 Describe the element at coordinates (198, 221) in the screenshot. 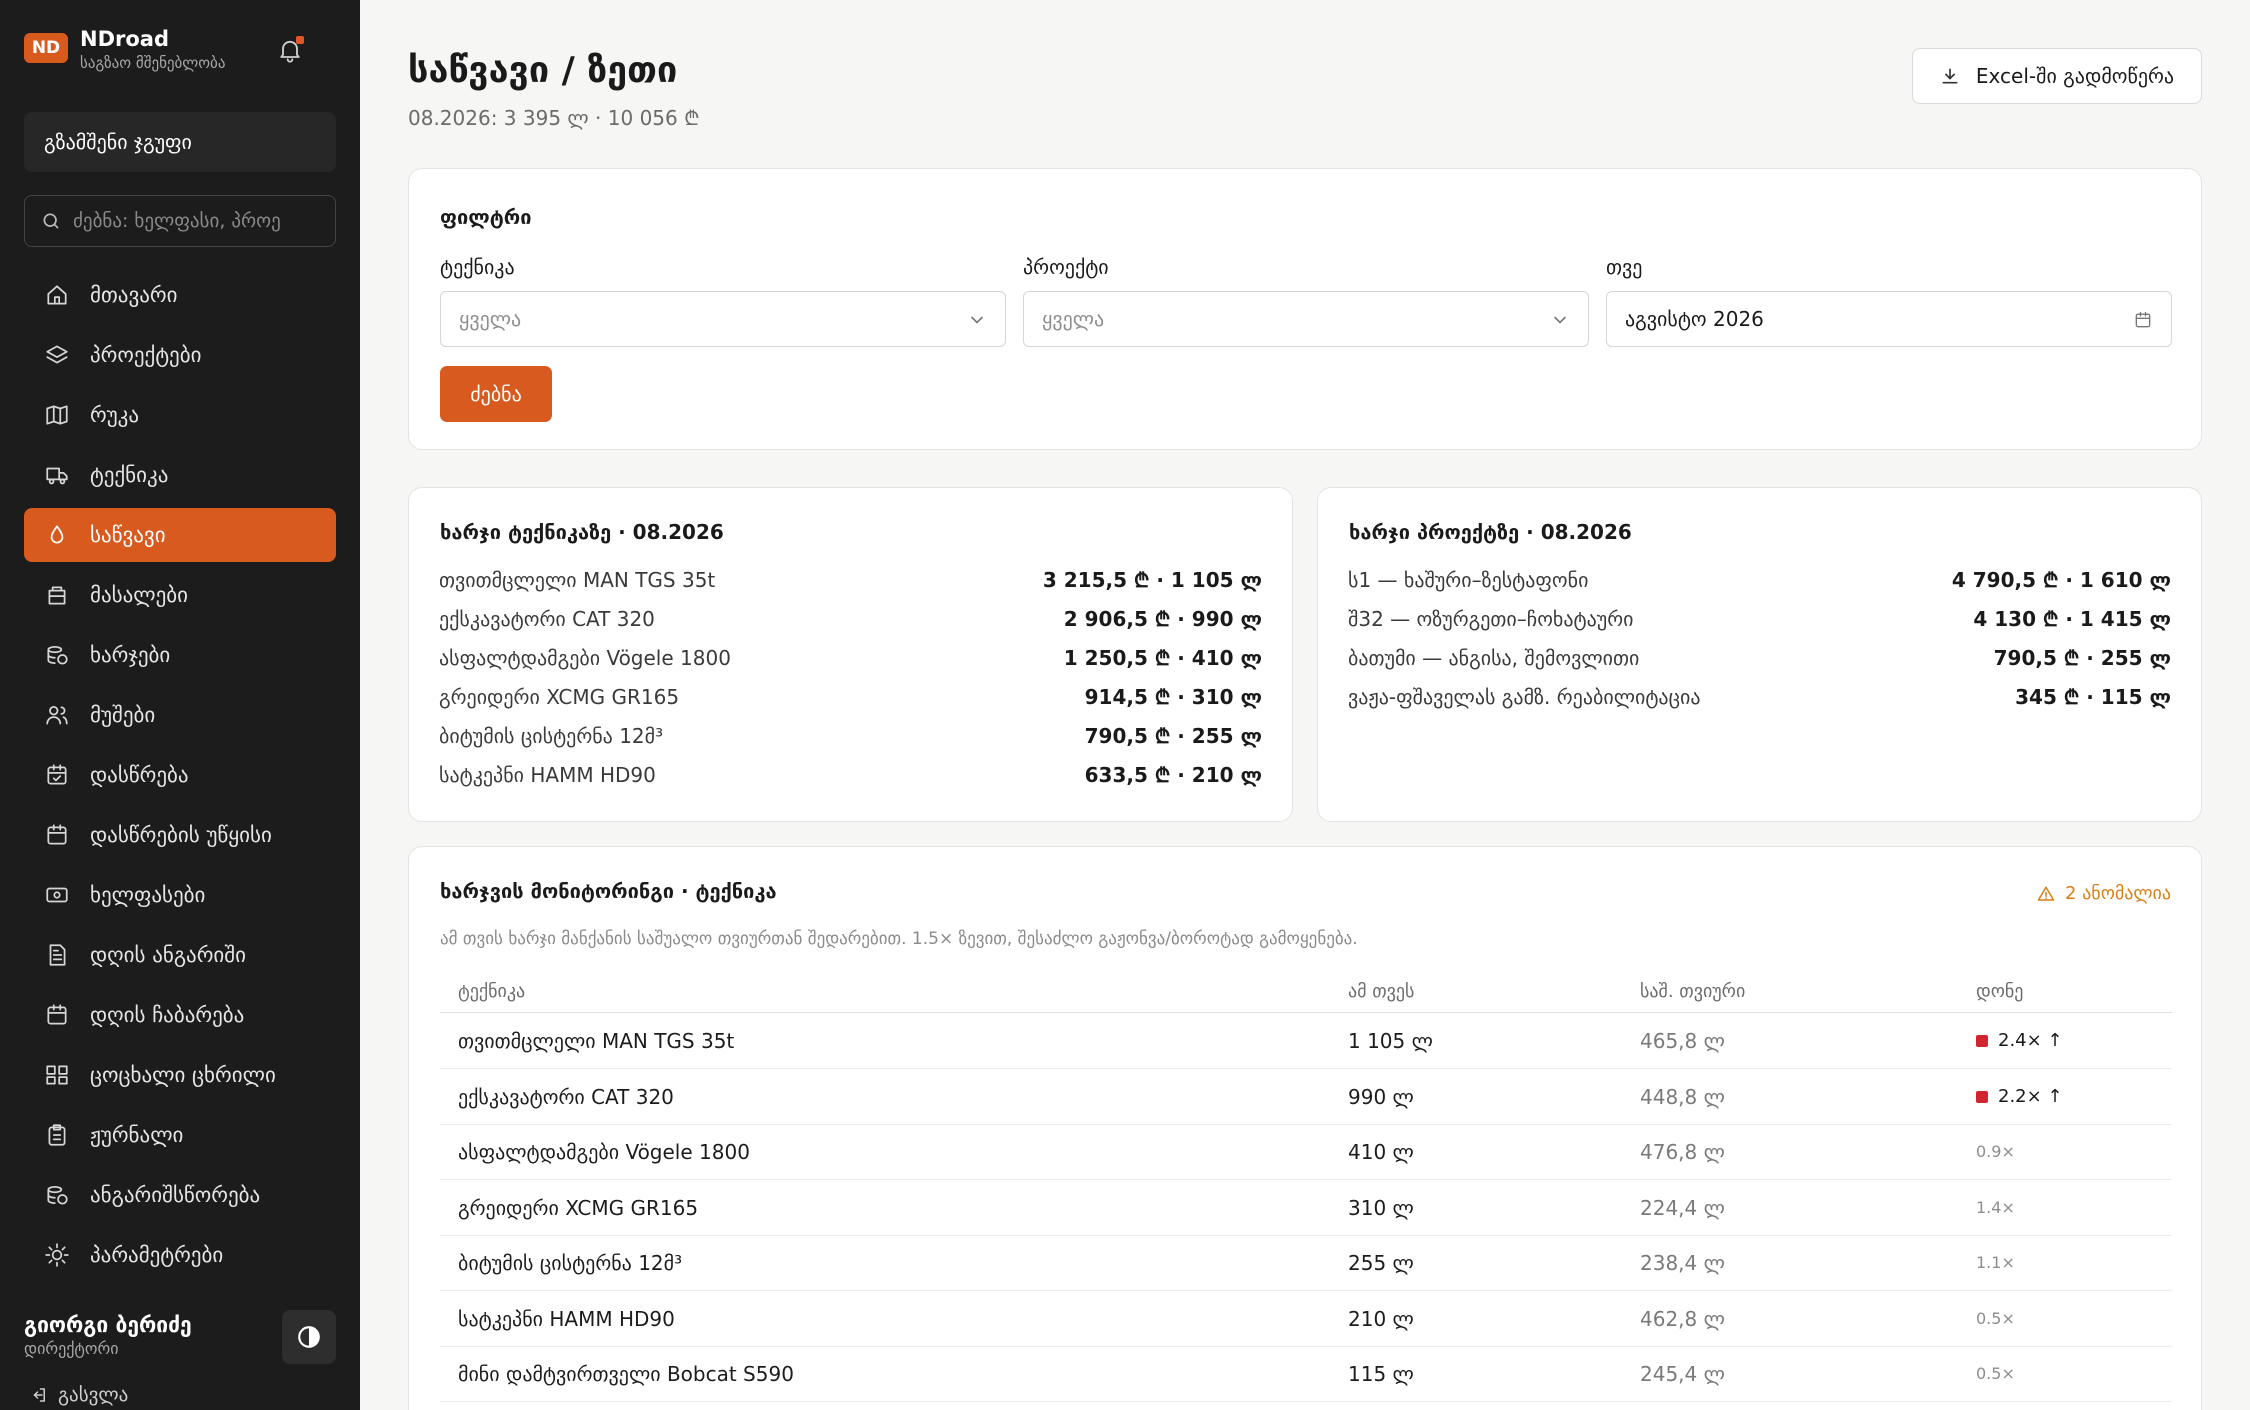

I see `sidebar-search-input` at that location.